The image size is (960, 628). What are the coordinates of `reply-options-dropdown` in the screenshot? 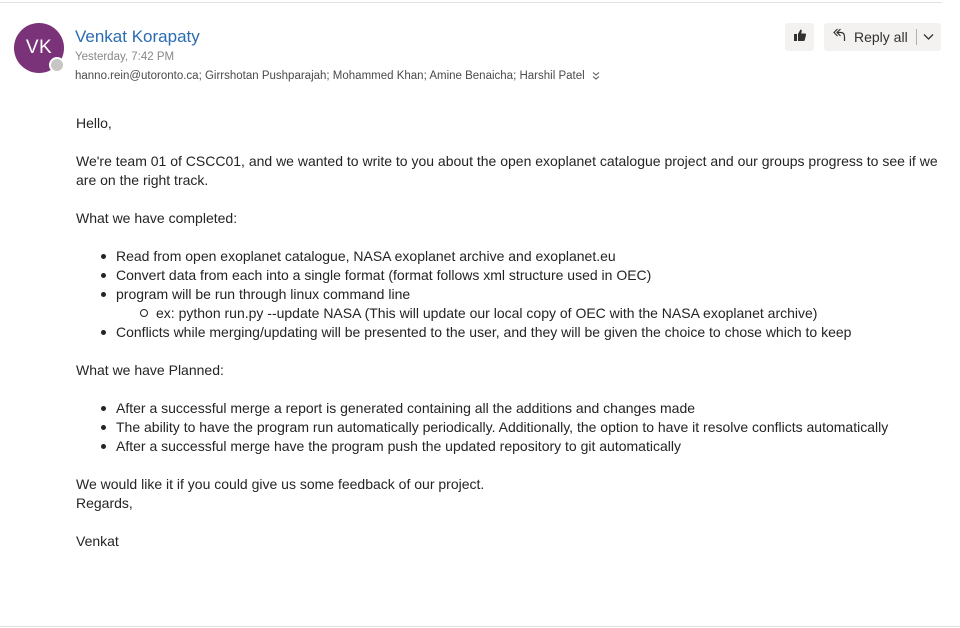 It's located at (929, 37).